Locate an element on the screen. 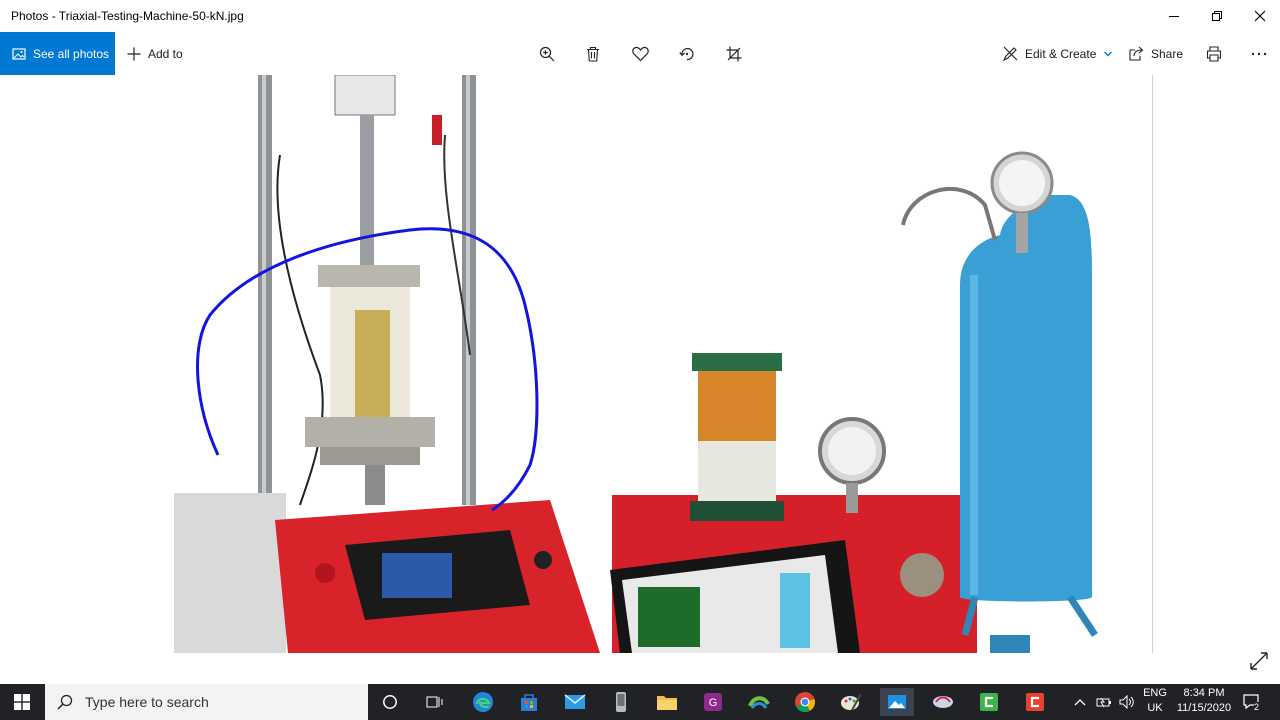 The height and width of the screenshot is (720, 1280). windows-icon is located at coordinates (22, 702).